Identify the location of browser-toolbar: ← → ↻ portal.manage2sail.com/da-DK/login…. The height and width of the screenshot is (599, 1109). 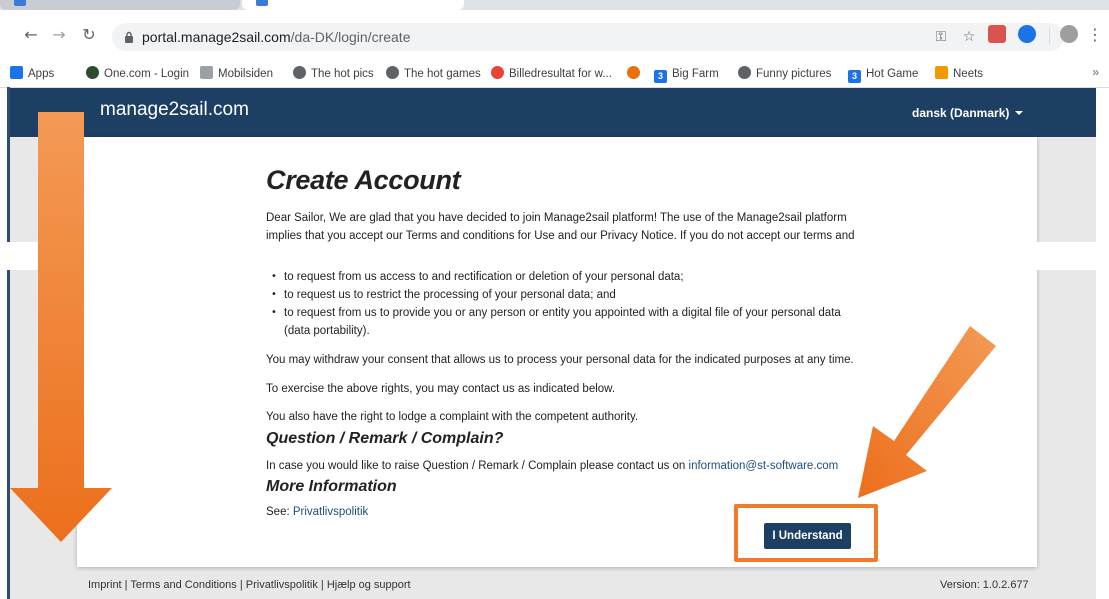
(554, 35).